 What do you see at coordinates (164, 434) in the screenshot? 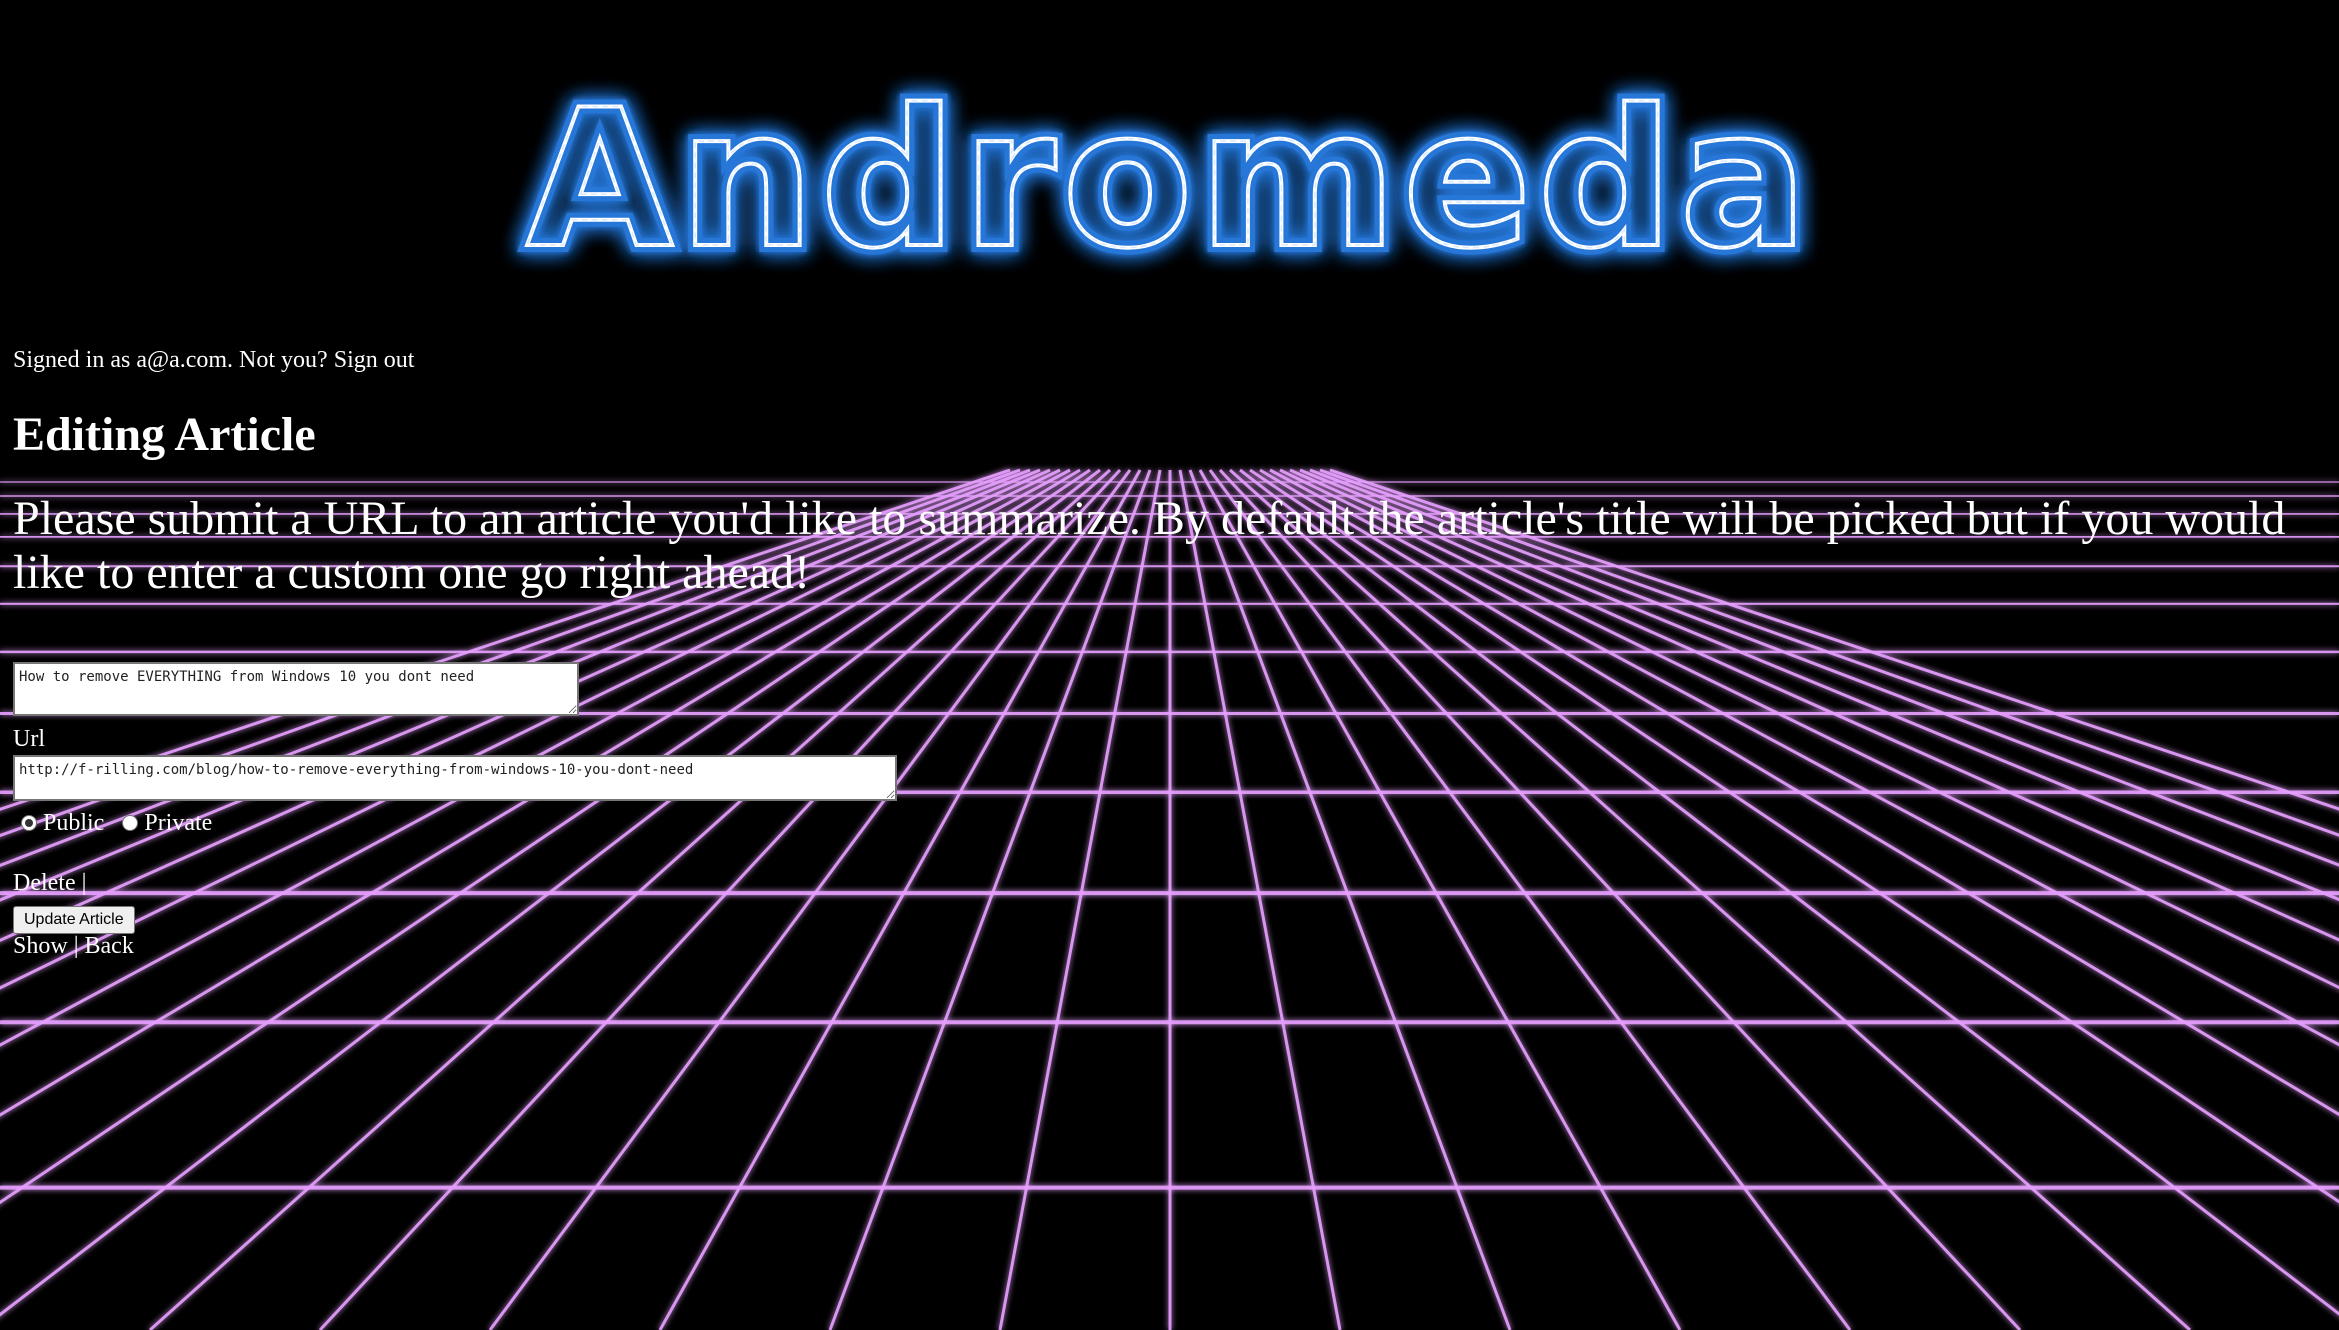
I see `page-title: Editing Article` at bounding box center [164, 434].